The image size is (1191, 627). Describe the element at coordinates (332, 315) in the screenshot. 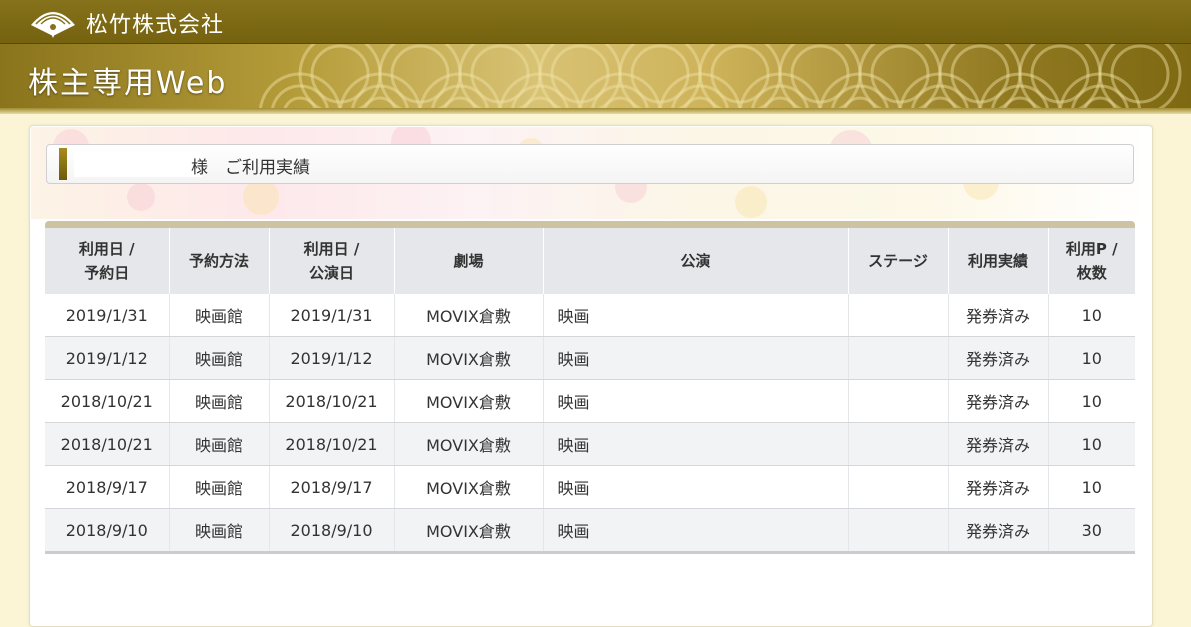

I see `cell-show-date: 2019/1/31` at that location.